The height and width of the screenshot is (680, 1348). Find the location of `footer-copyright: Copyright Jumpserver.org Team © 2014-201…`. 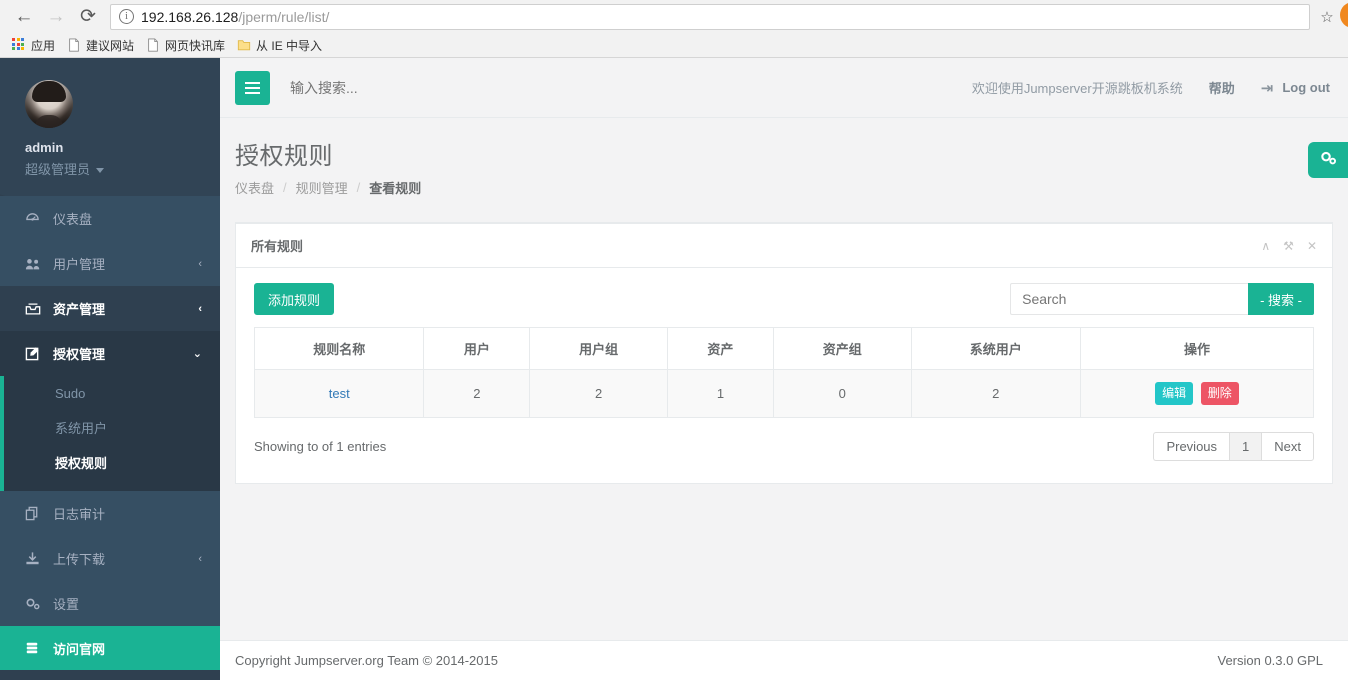

footer-copyright: Copyright Jumpserver.org Team © 2014-201… is located at coordinates (366, 660).